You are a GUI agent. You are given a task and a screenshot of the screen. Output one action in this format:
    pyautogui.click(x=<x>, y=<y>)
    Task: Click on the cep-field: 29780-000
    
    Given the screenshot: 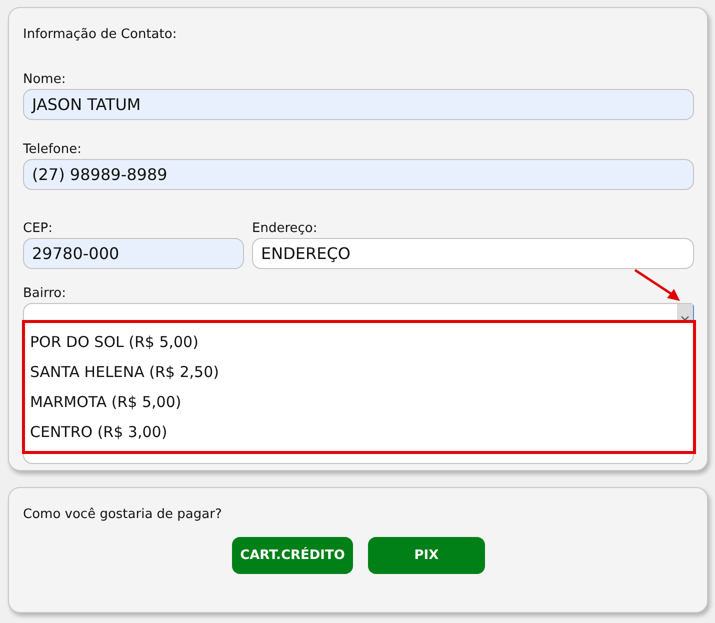 What is the action you would take?
    pyautogui.click(x=133, y=253)
    